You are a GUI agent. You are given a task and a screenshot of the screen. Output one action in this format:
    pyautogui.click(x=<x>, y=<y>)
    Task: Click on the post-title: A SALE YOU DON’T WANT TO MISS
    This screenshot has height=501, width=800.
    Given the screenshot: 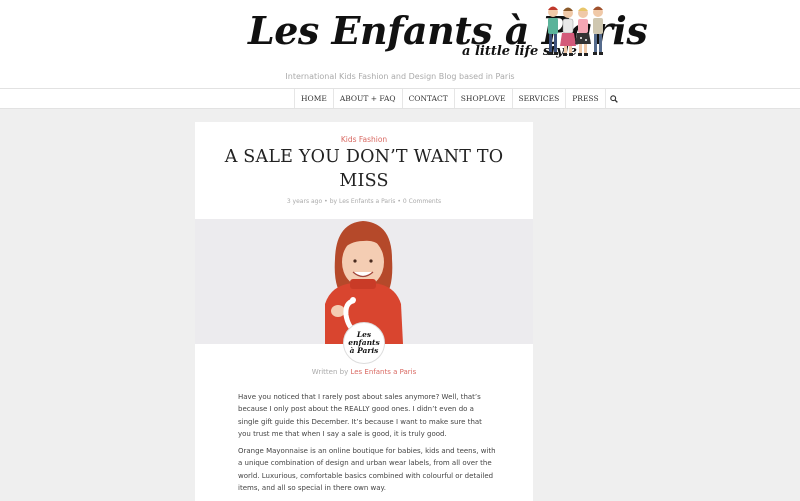 What is the action you would take?
    pyautogui.click(x=364, y=169)
    